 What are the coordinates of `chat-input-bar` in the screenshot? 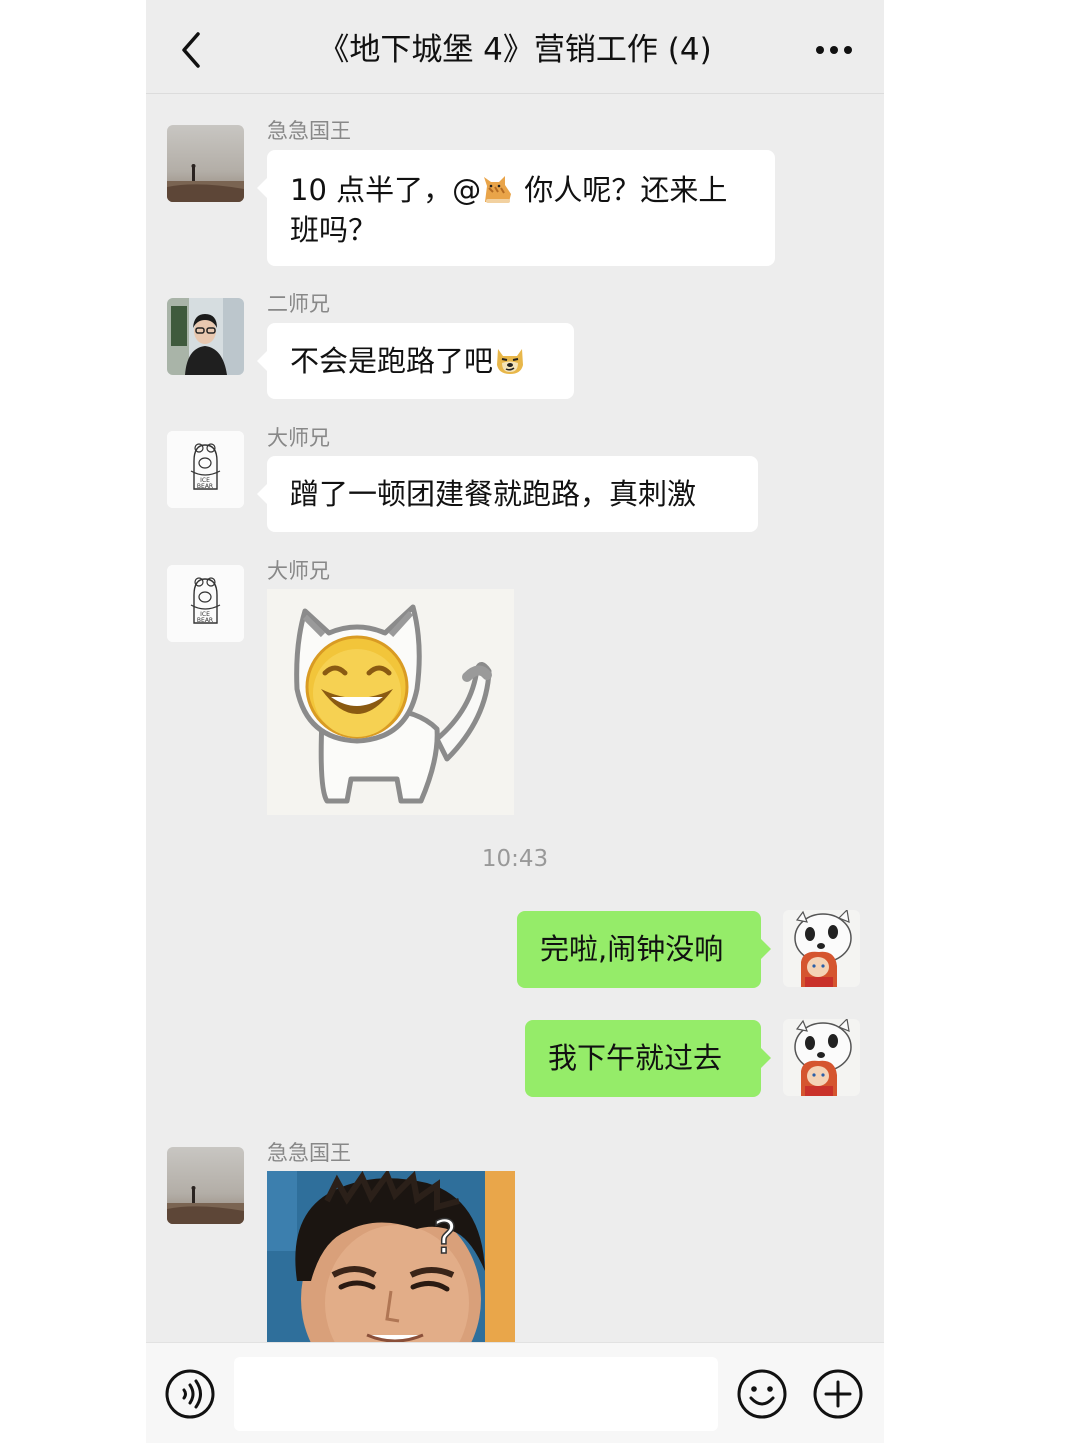 It's located at (515, 1392).